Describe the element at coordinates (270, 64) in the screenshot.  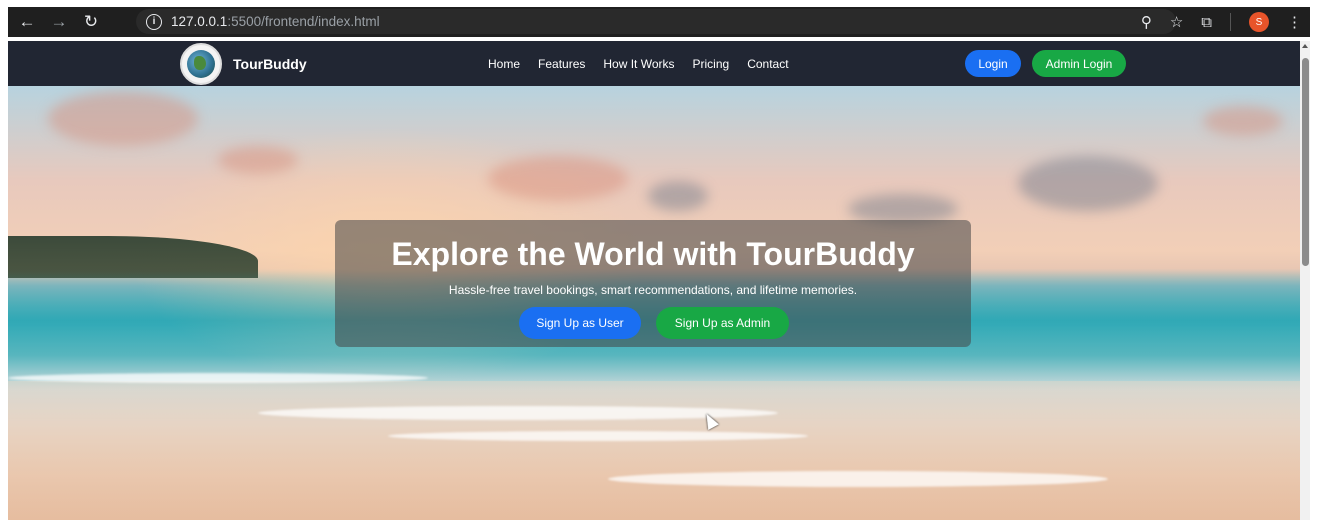
I see `brand-name: TourBuddy` at that location.